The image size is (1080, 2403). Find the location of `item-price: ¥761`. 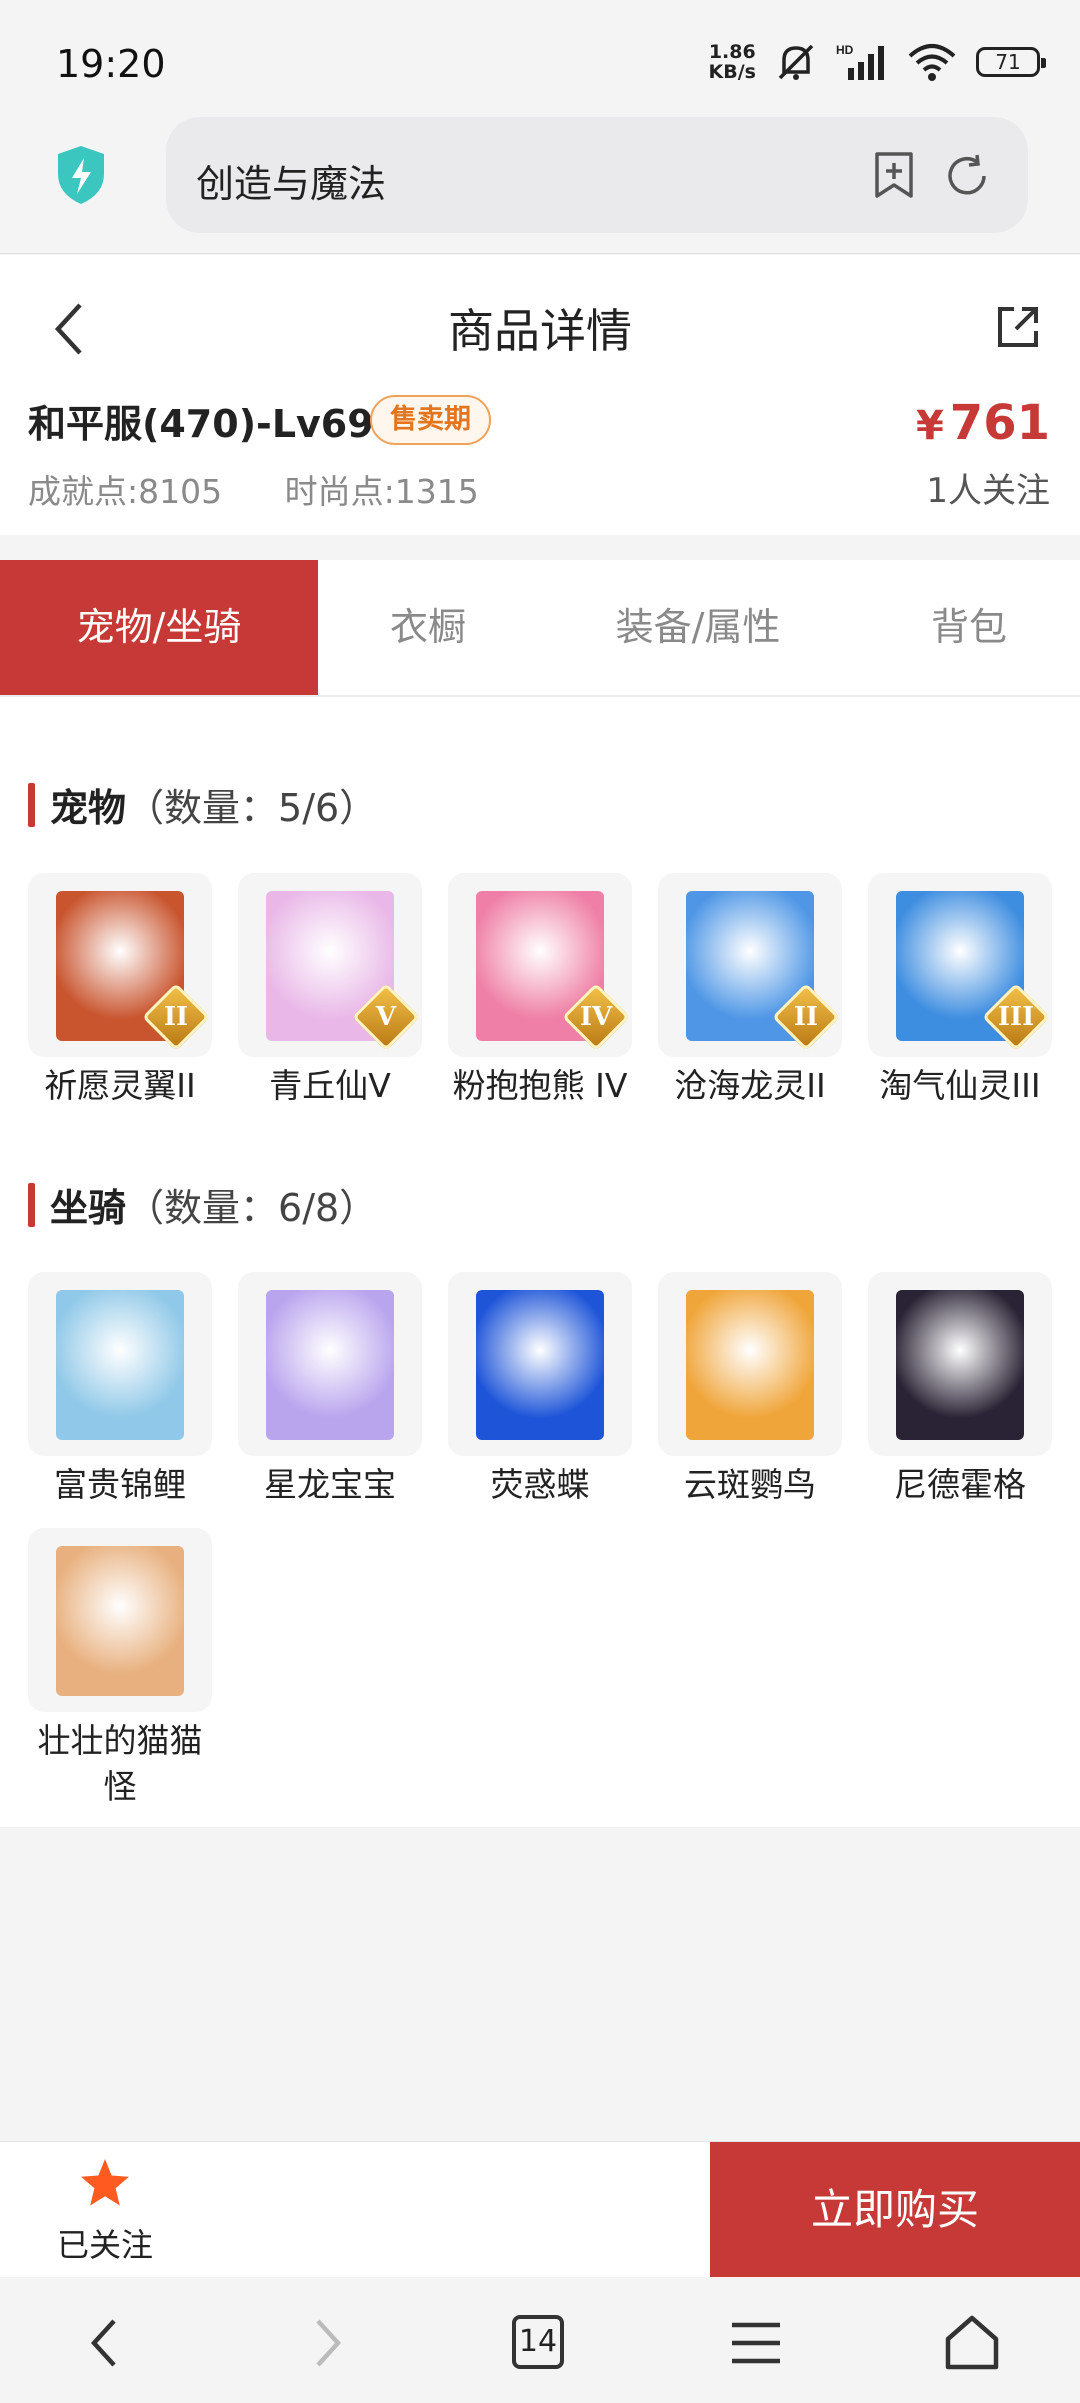

item-price: ¥761 is located at coordinates (983, 423).